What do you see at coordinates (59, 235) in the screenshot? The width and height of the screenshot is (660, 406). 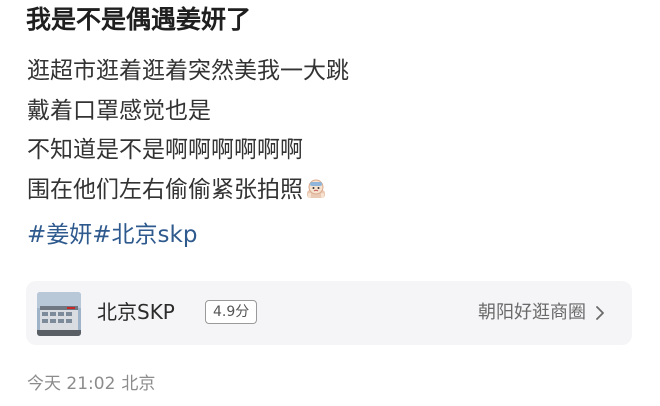 I see `hashtag-link: #姜妍` at bounding box center [59, 235].